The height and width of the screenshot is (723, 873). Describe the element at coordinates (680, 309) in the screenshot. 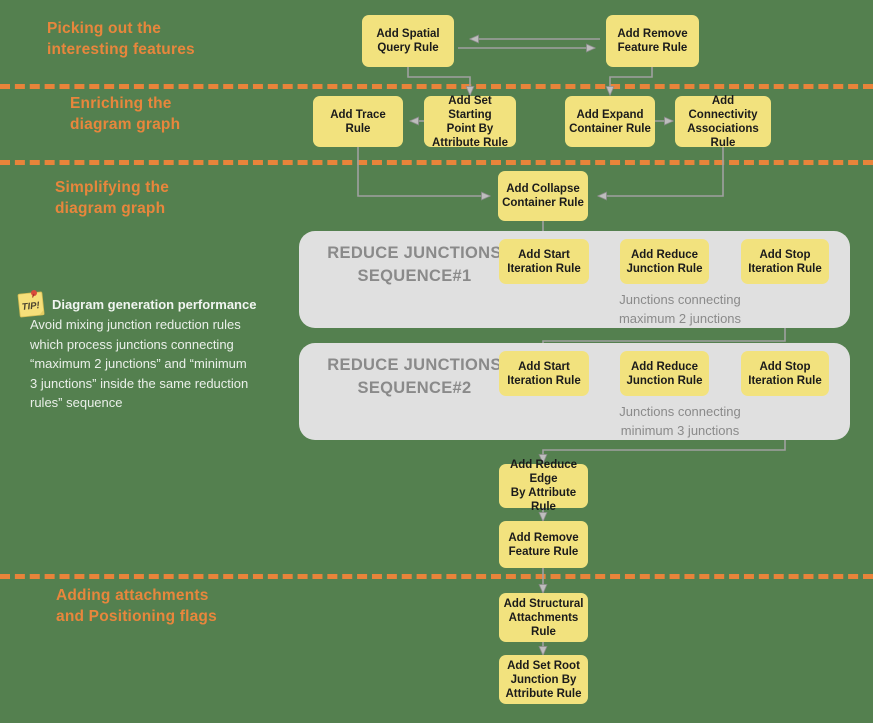

I see `sequence-note-1: Junctions connecting maximum 2 junctions` at that location.